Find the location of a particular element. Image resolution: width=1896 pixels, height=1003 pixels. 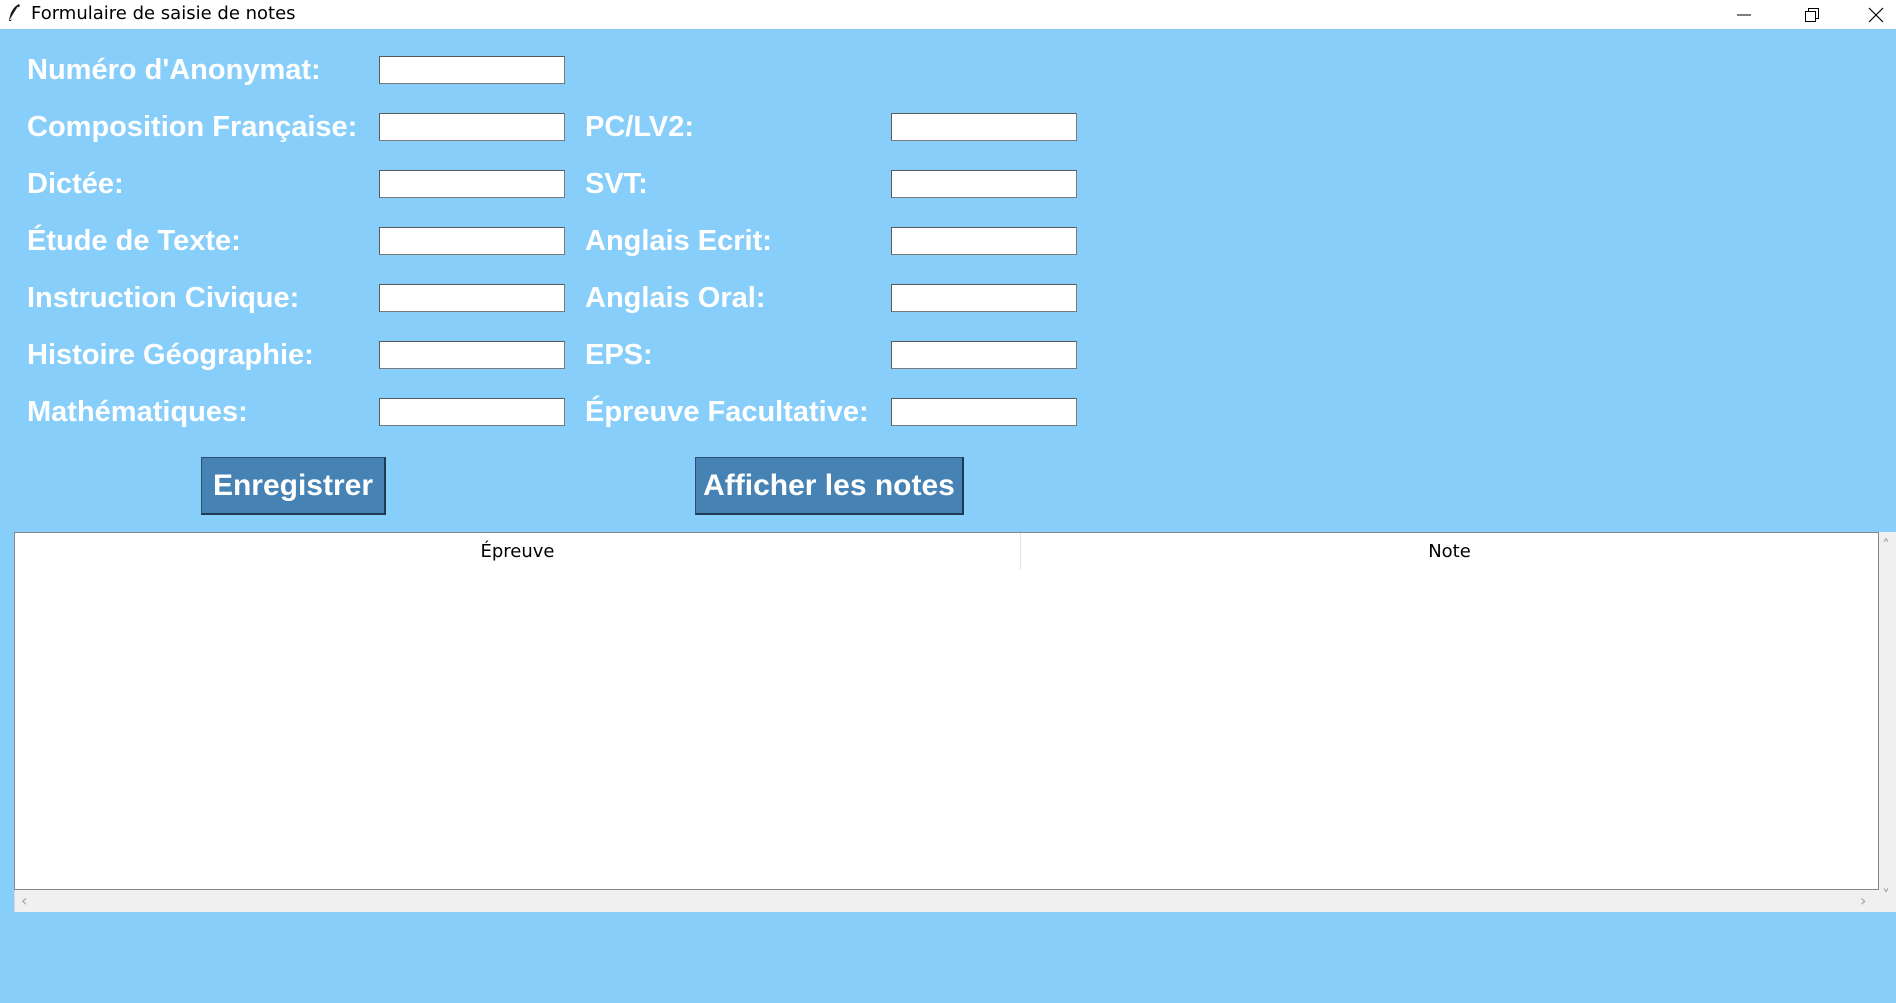

restore-button is located at coordinates (1812, 14).